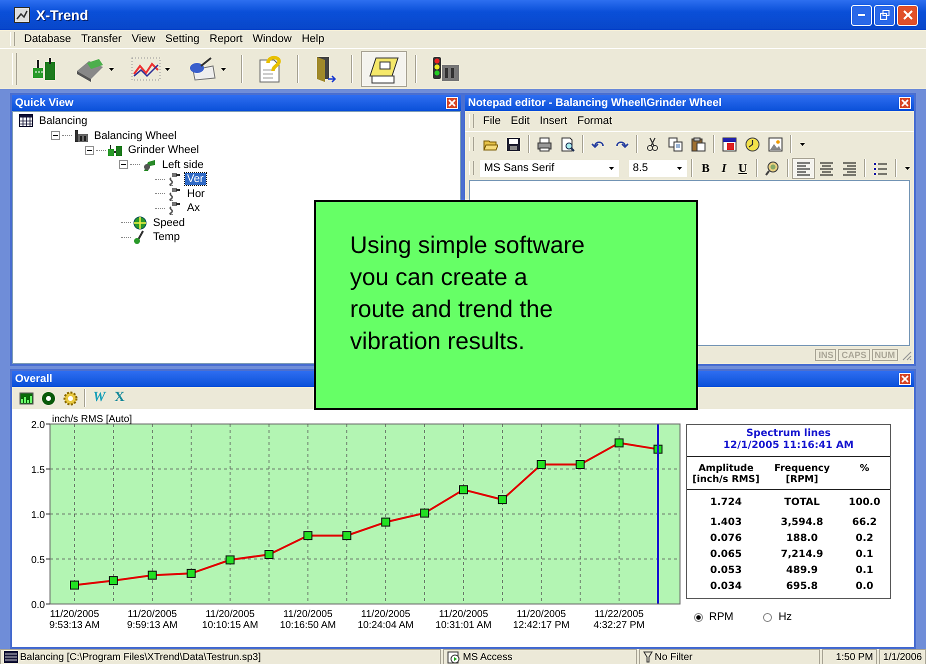 This screenshot has width=926, height=664. What do you see at coordinates (721, 617) in the screenshot?
I see `radio-label: RPM` at bounding box center [721, 617].